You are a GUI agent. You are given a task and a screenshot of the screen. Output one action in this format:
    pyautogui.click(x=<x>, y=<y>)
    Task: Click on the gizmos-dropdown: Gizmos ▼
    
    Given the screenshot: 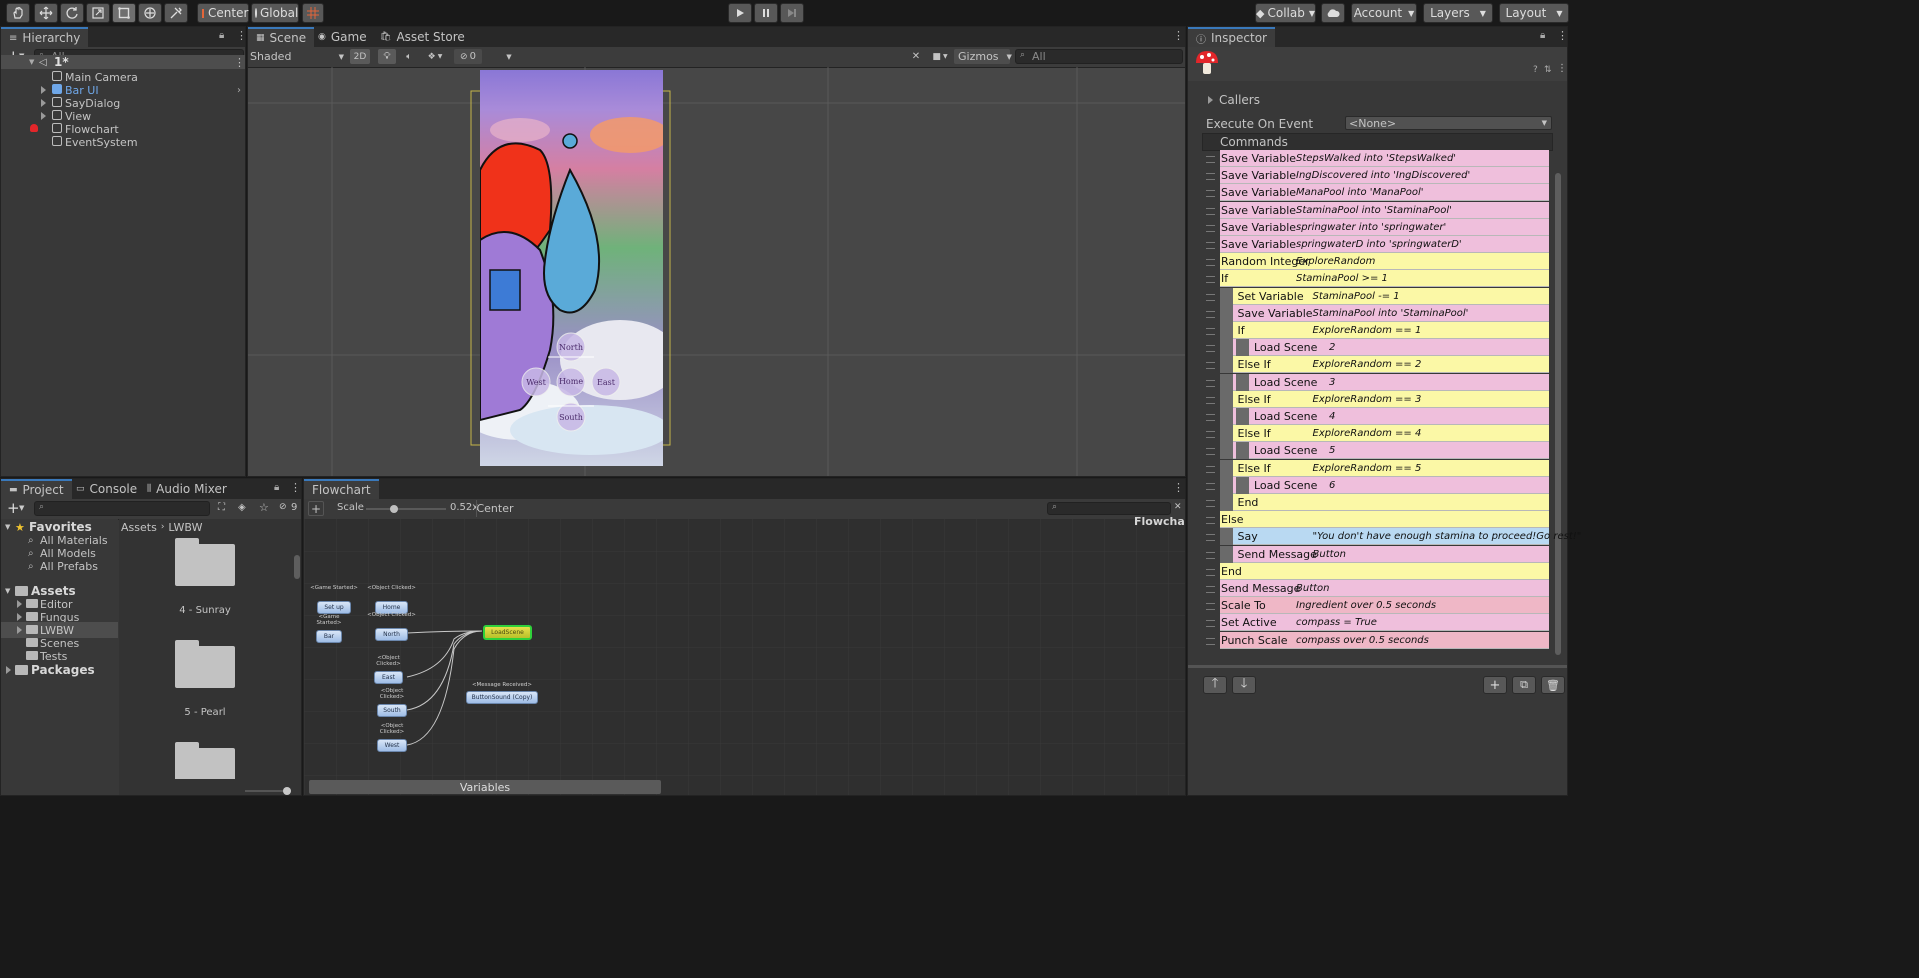 What is the action you would take?
    pyautogui.click(x=983, y=56)
    